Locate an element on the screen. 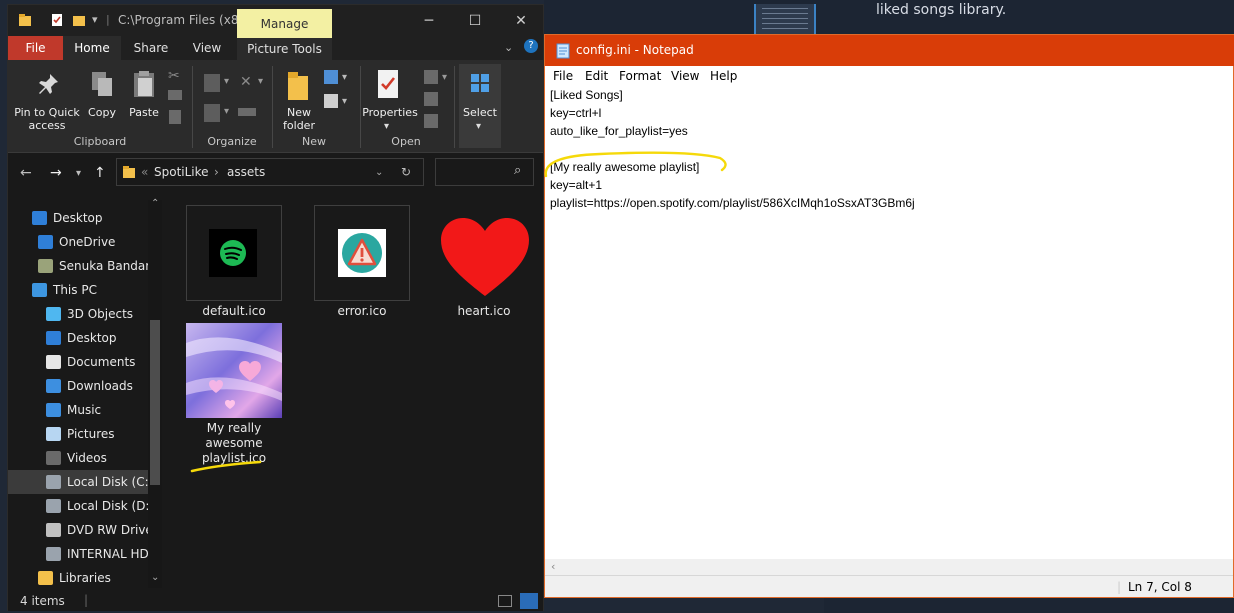  file-item: heart.ico is located at coordinates (484, 262).